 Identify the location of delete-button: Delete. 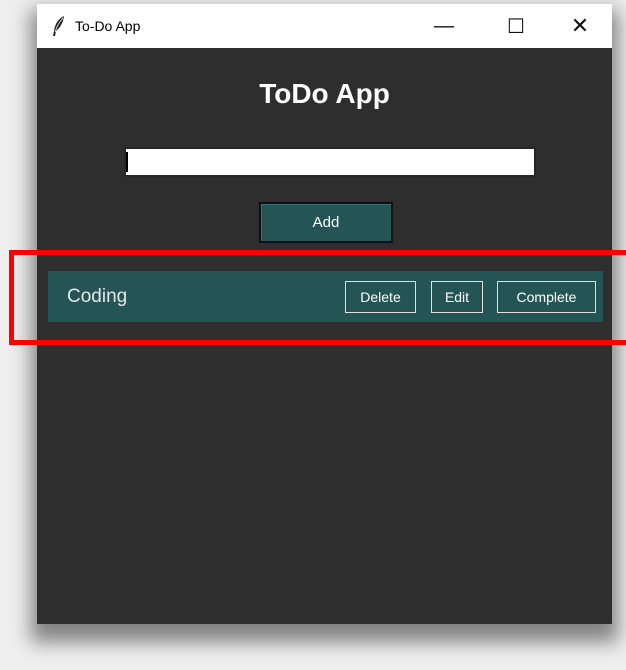
(380, 297).